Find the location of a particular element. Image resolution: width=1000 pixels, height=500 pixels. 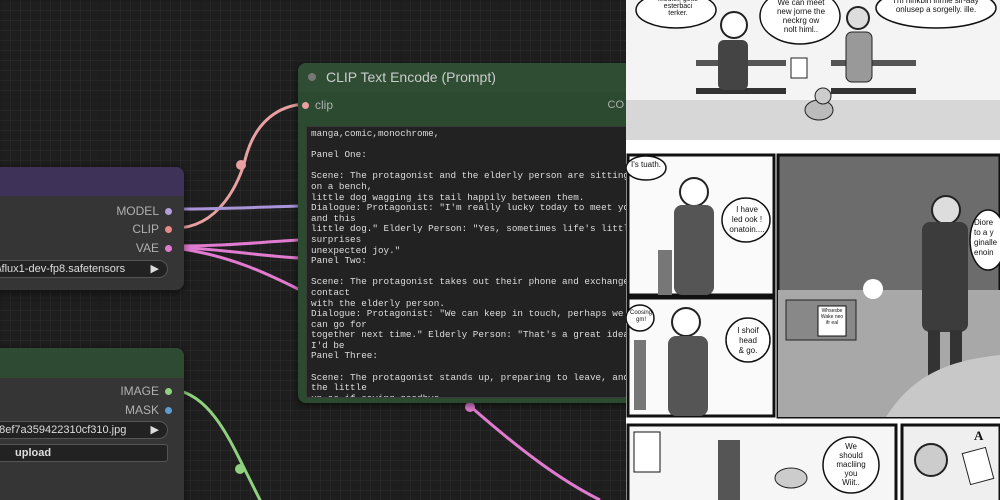

speech-bubble-text: Meulet, getie esterbaci terker. is located at coordinates (678, 8).